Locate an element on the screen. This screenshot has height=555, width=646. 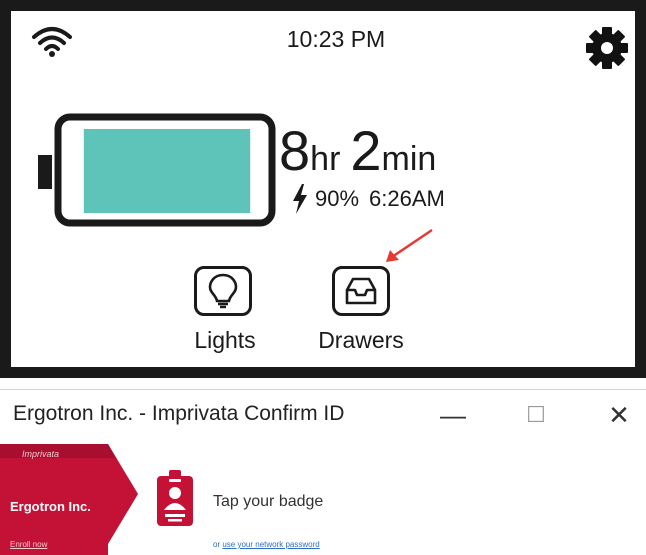
lightbulb-icon is located at coordinates (223, 291).